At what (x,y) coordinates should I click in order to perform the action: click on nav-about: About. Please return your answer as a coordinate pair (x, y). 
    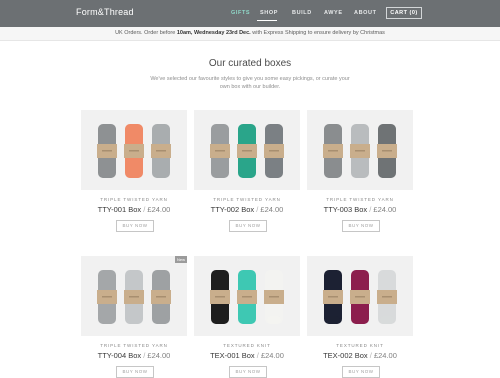
    Looking at the image, I should click on (365, 13).